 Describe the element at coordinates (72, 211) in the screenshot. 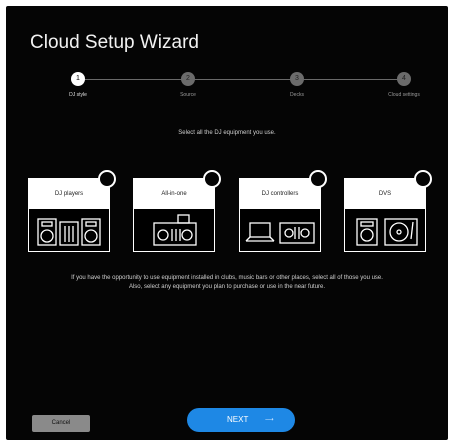

I see `equipment-card-dj-players: DJ players` at that location.